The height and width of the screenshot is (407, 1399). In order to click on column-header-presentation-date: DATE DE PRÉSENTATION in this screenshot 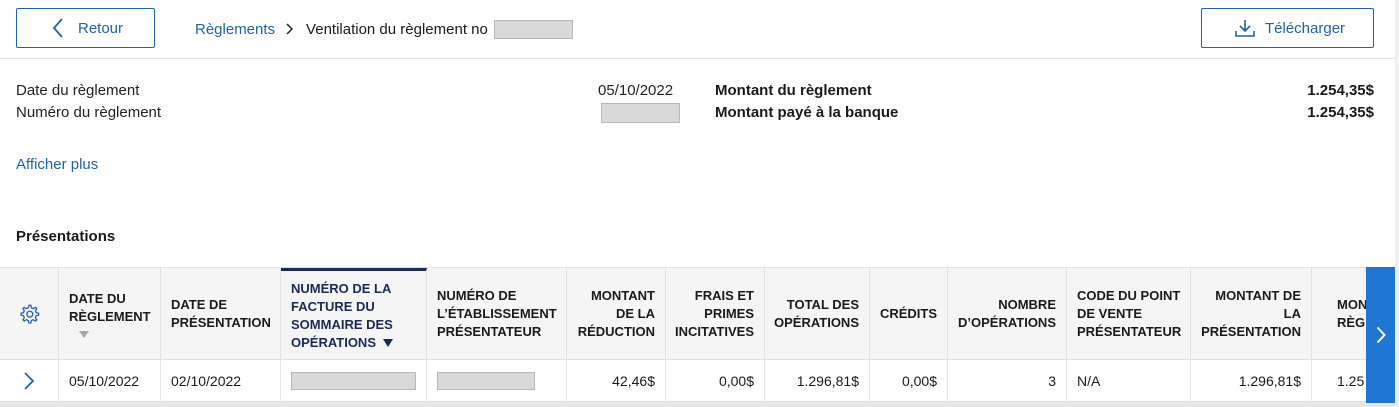, I will do `click(221, 314)`.